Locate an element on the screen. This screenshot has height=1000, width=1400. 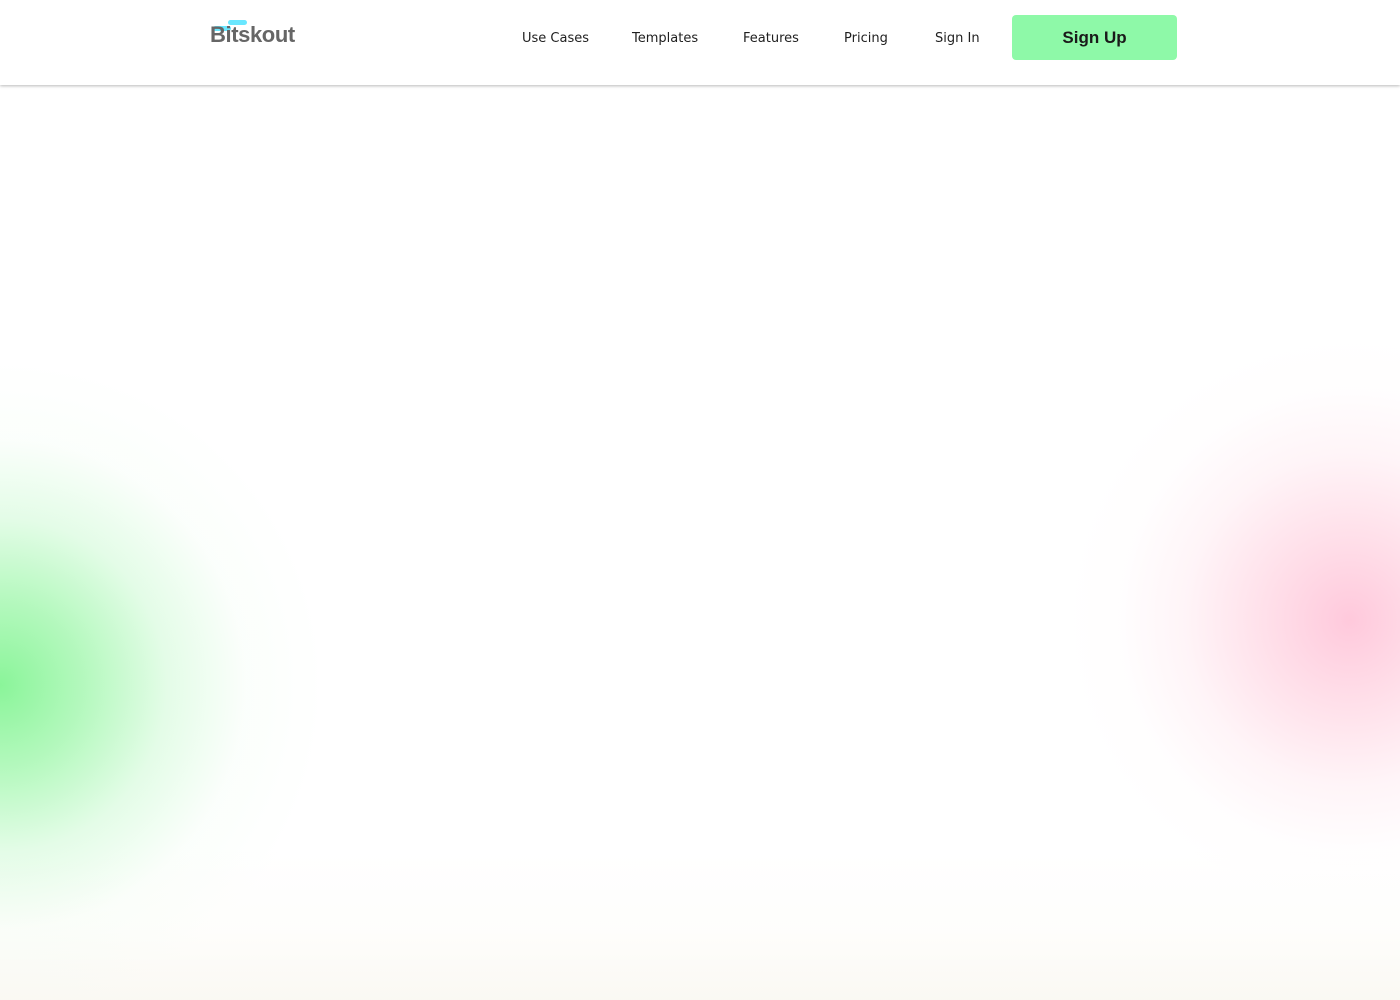
nav-pricing-link: Pricing is located at coordinates (866, 39).